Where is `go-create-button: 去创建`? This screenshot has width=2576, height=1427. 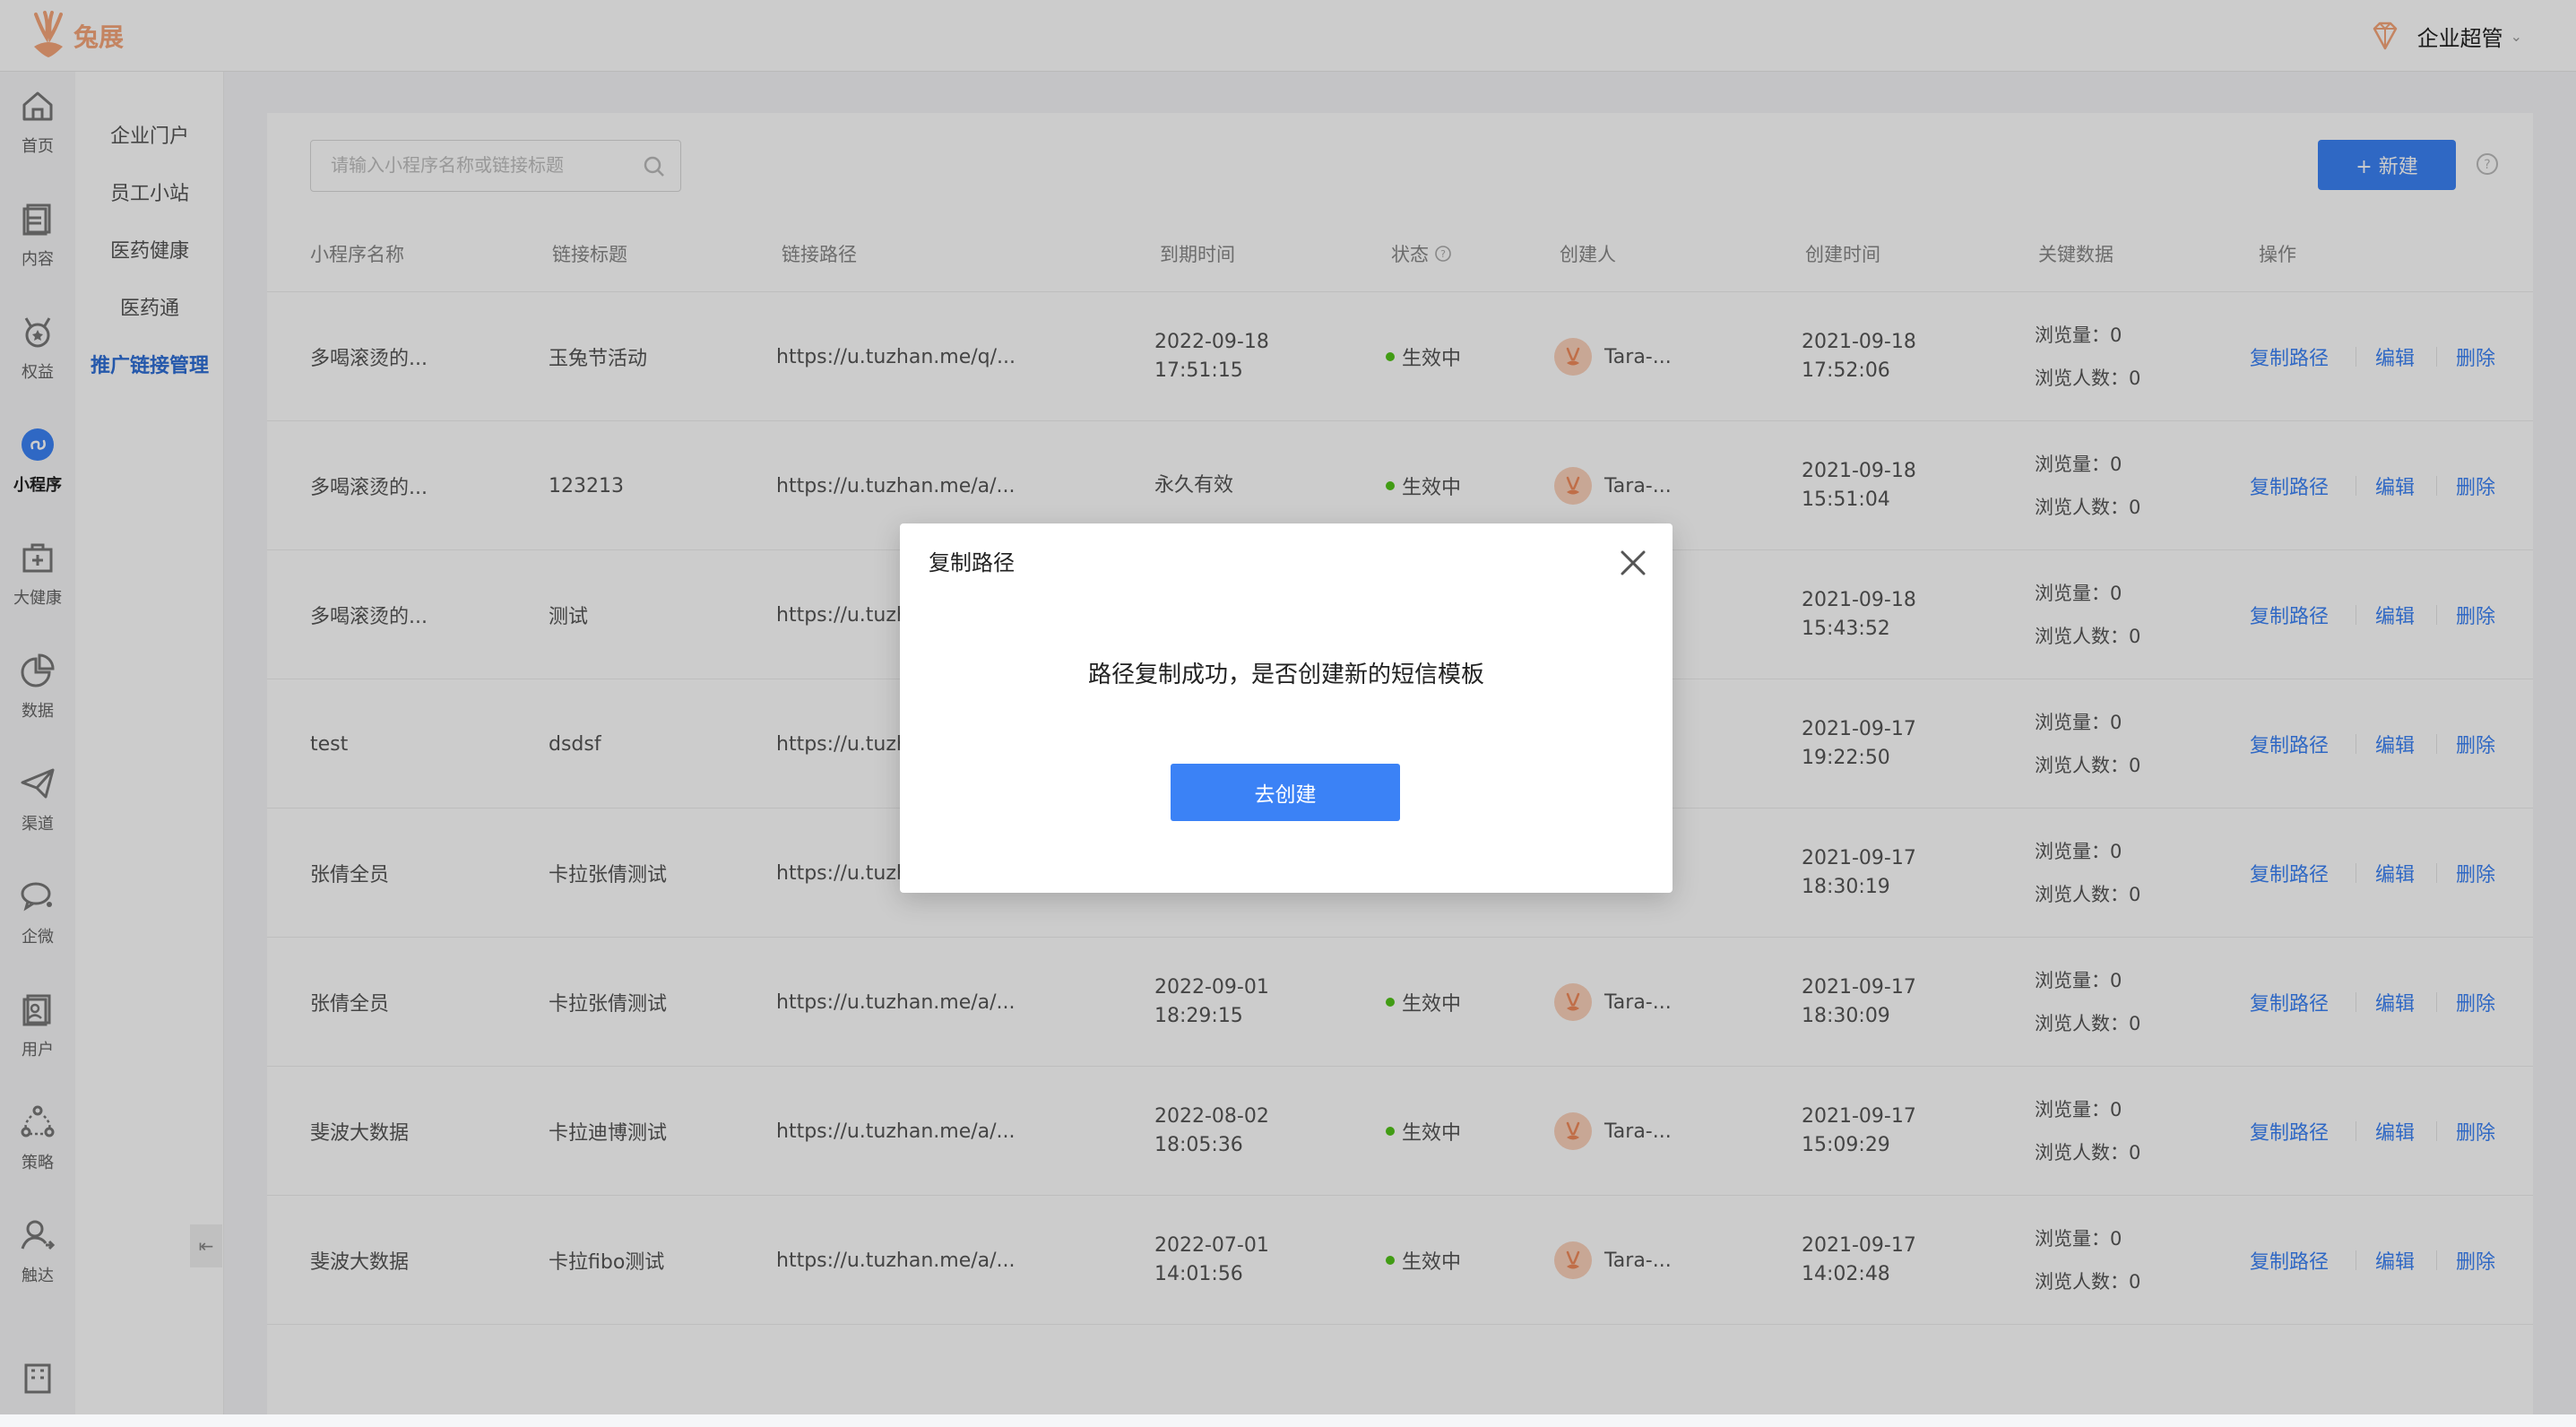 go-create-button: 去创建 is located at coordinates (1285, 792).